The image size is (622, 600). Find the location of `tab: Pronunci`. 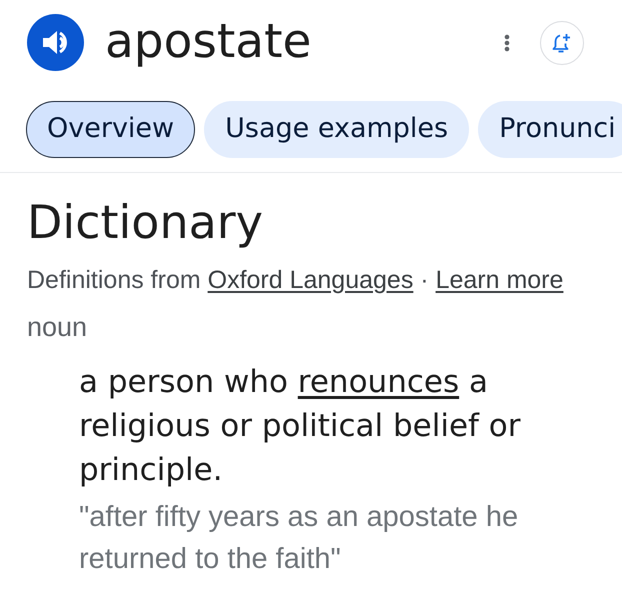

tab: Pronunci is located at coordinates (550, 129).